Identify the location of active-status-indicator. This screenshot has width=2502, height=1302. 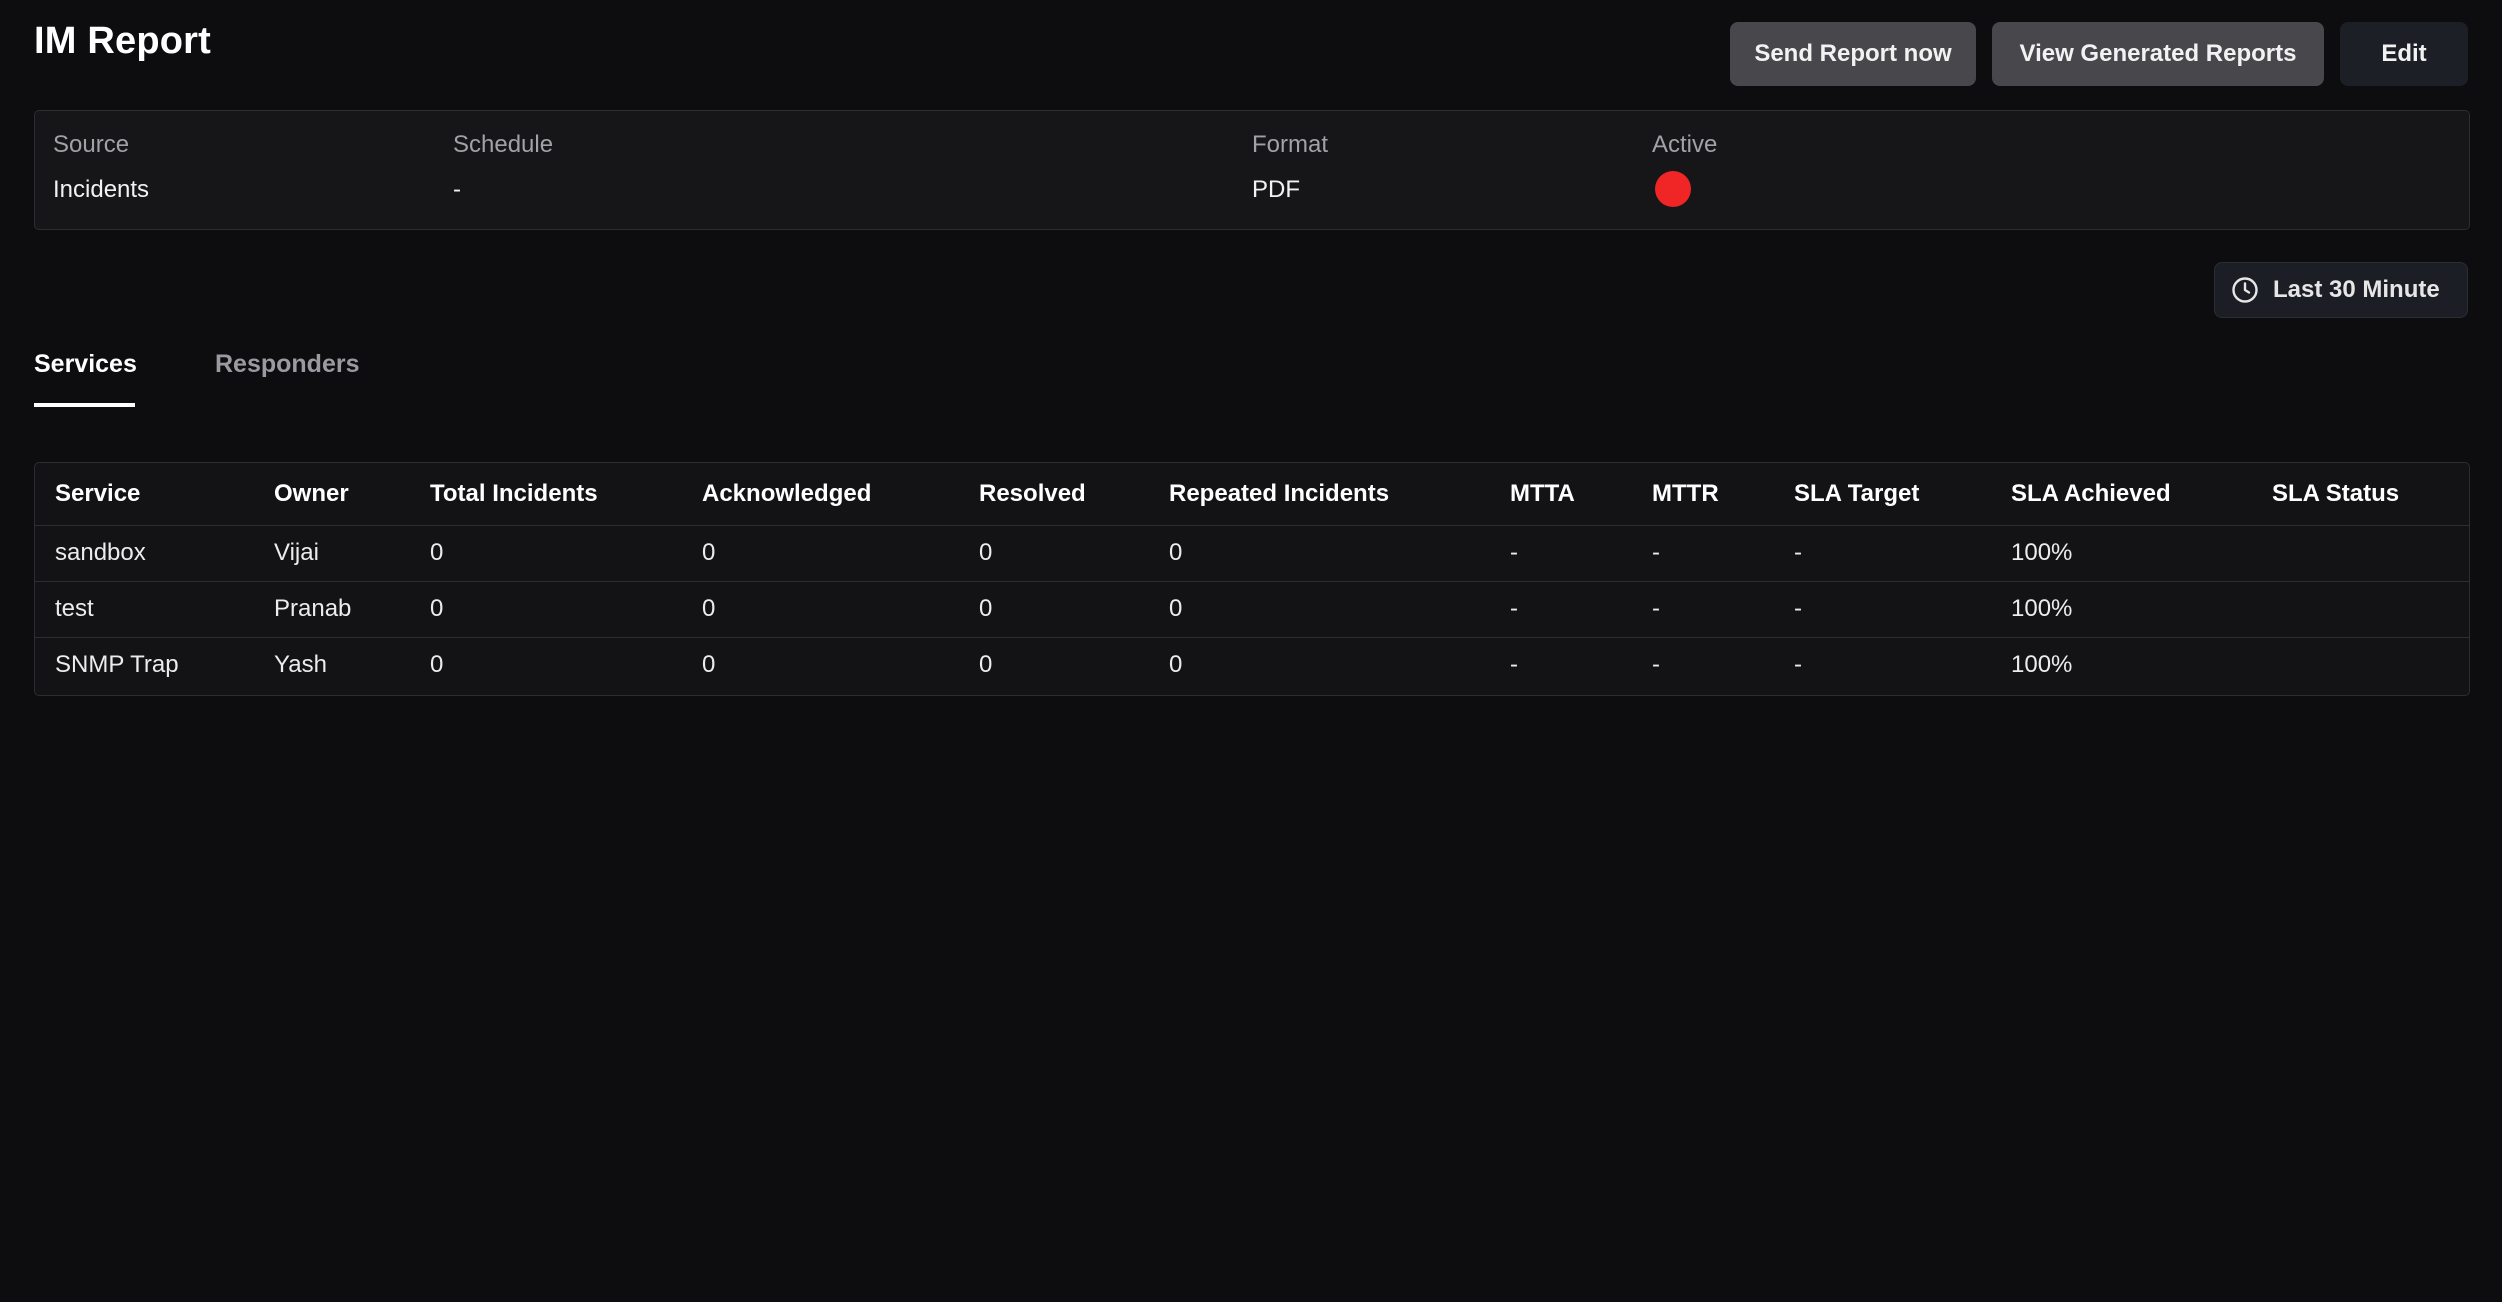
(1673, 189).